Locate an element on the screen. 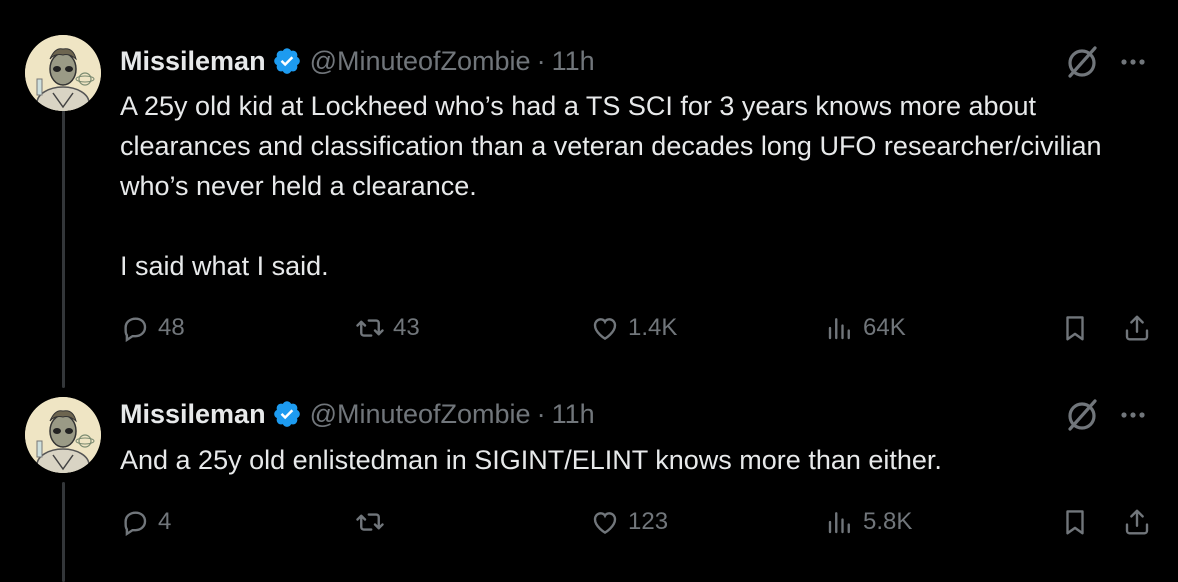  share-icon is located at coordinates (1137, 522).